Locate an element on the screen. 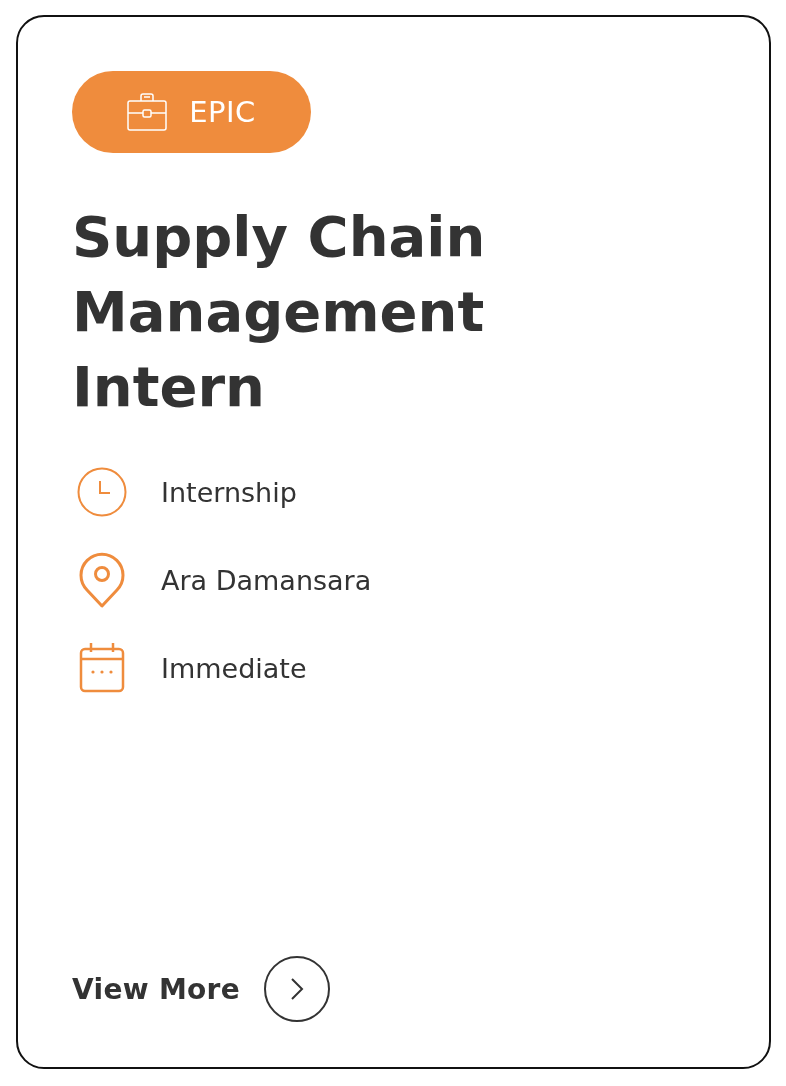 The height and width of the screenshot is (1086, 786). clock-icon is located at coordinates (102, 492).